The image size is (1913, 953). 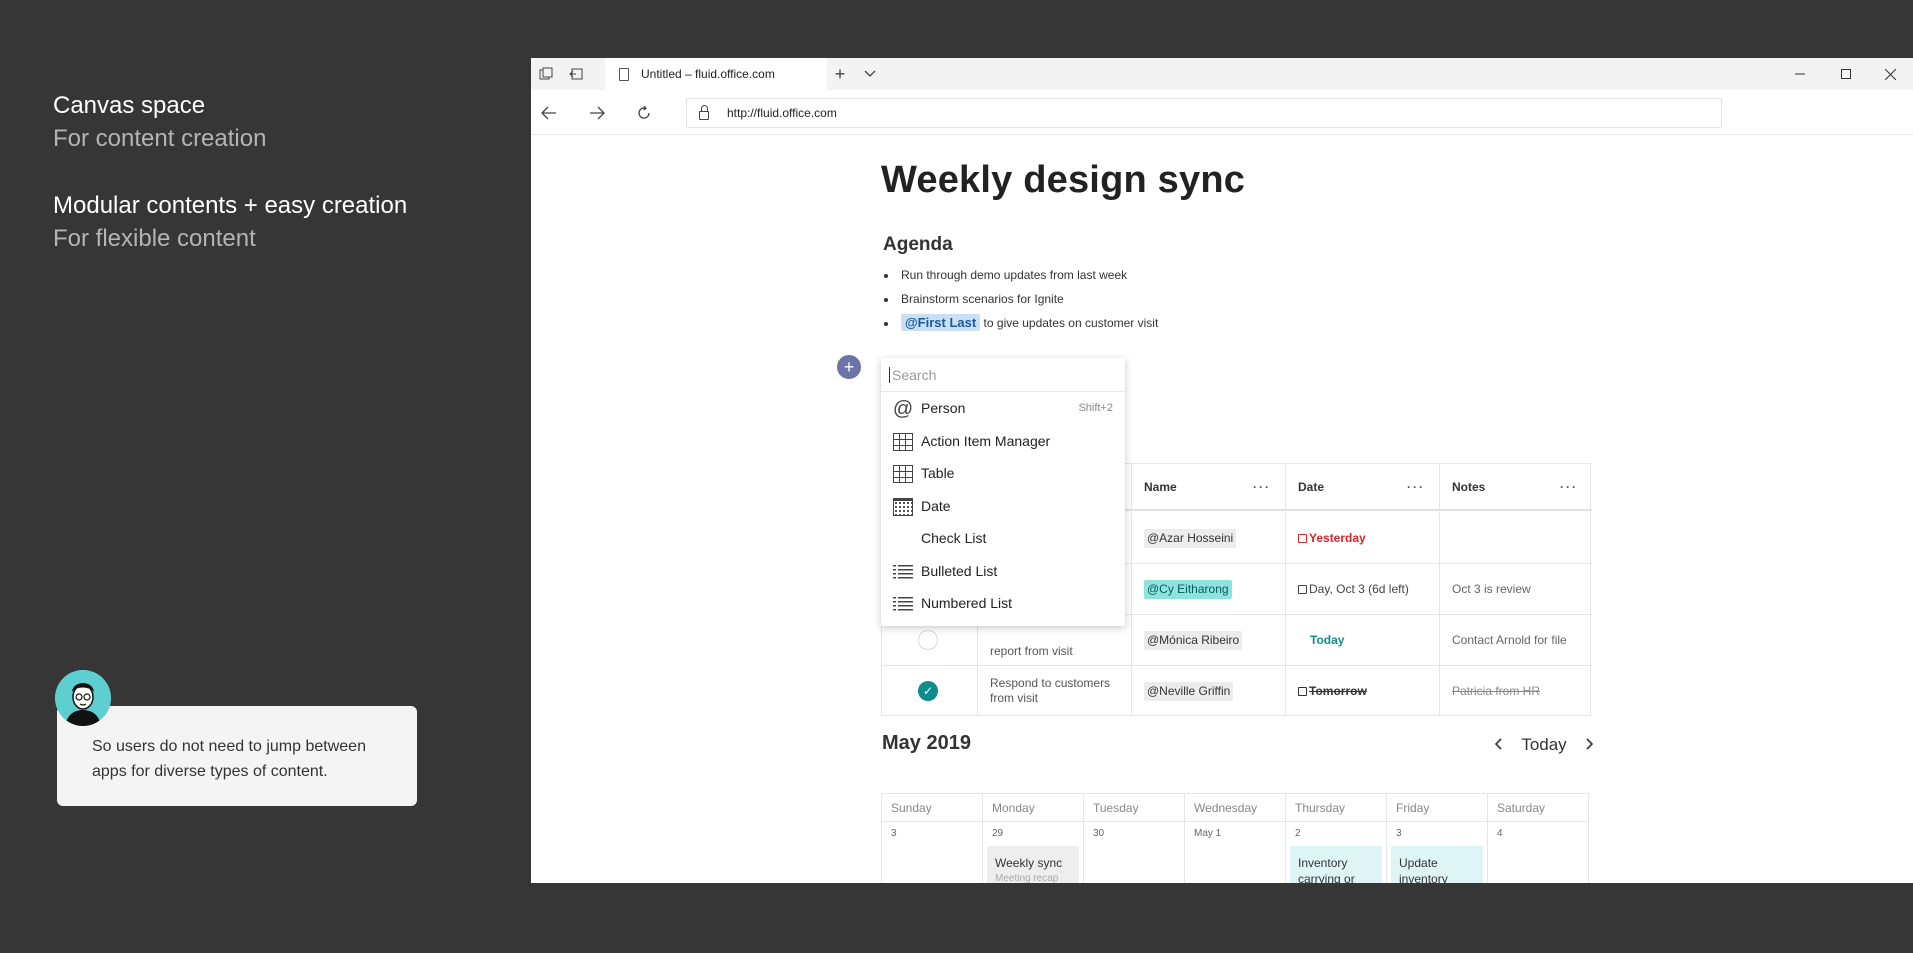 I want to click on table-header-notes: Notes ···, so click(x=1516, y=487).